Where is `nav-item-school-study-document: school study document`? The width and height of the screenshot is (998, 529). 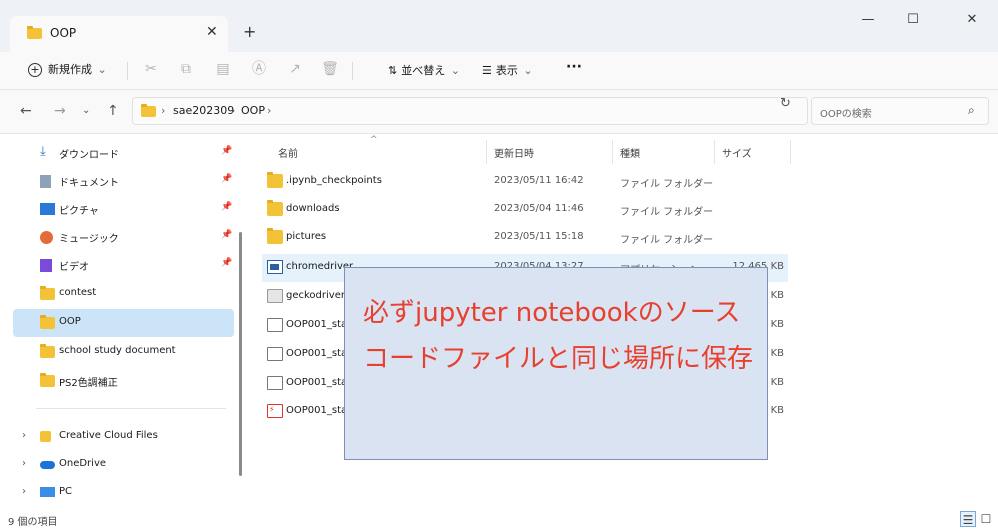
nav-item-school-study-document: school study document is located at coordinates (123, 352).